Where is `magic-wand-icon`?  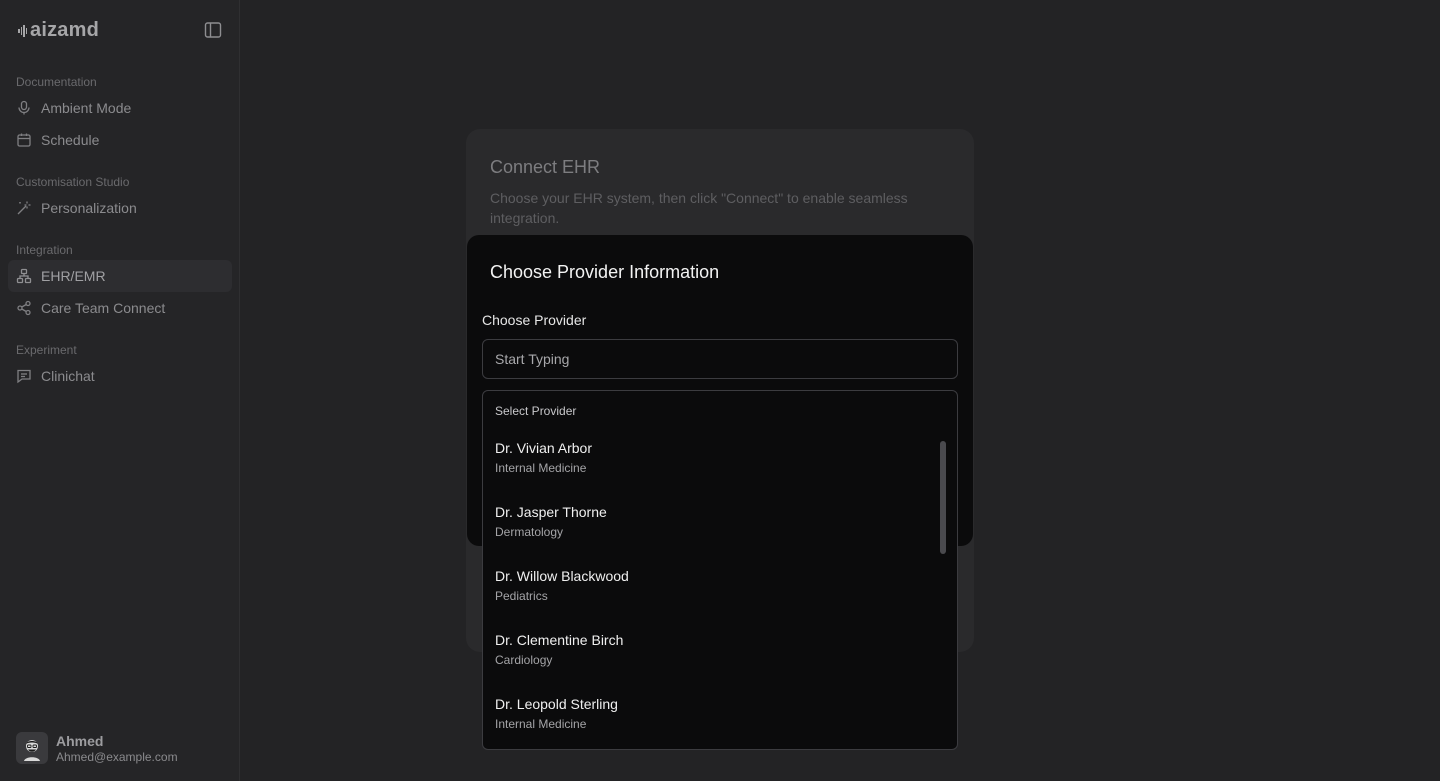 magic-wand-icon is located at coordinates (24, 208).